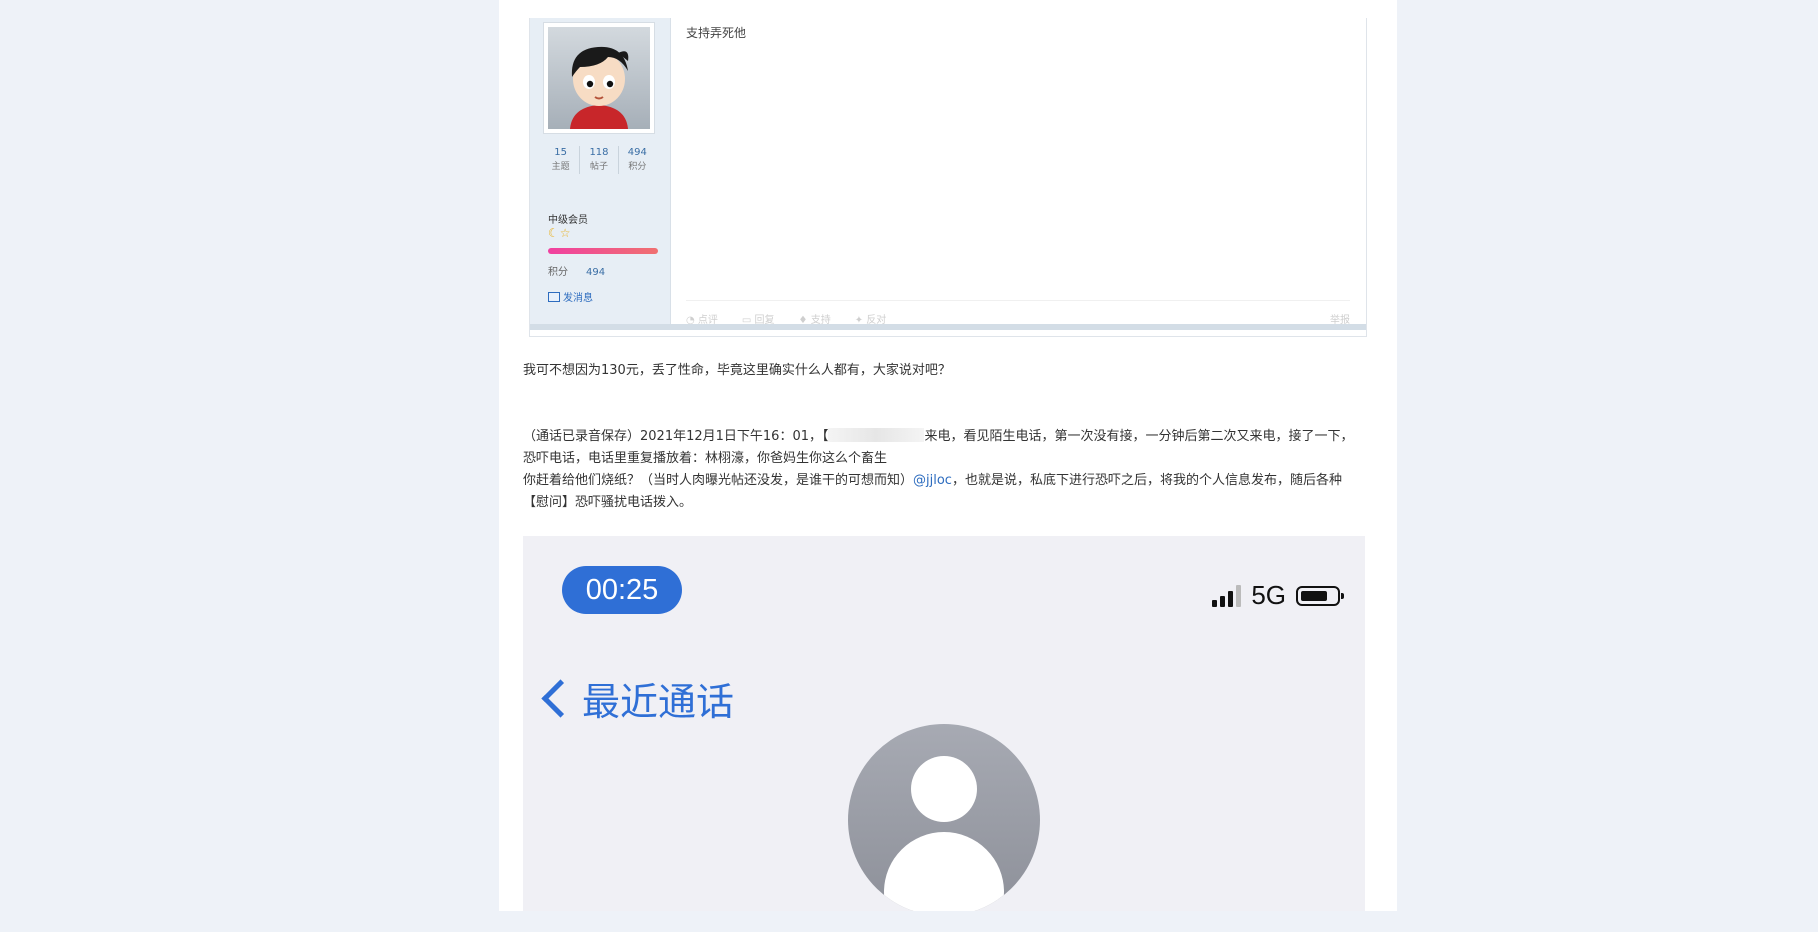 The height and width of the screenshot is (932, 1818). What do you see at coordinates (876, 435) in the screenshot?
I see `redacted-phone-number` at bounding box center [876, 435].